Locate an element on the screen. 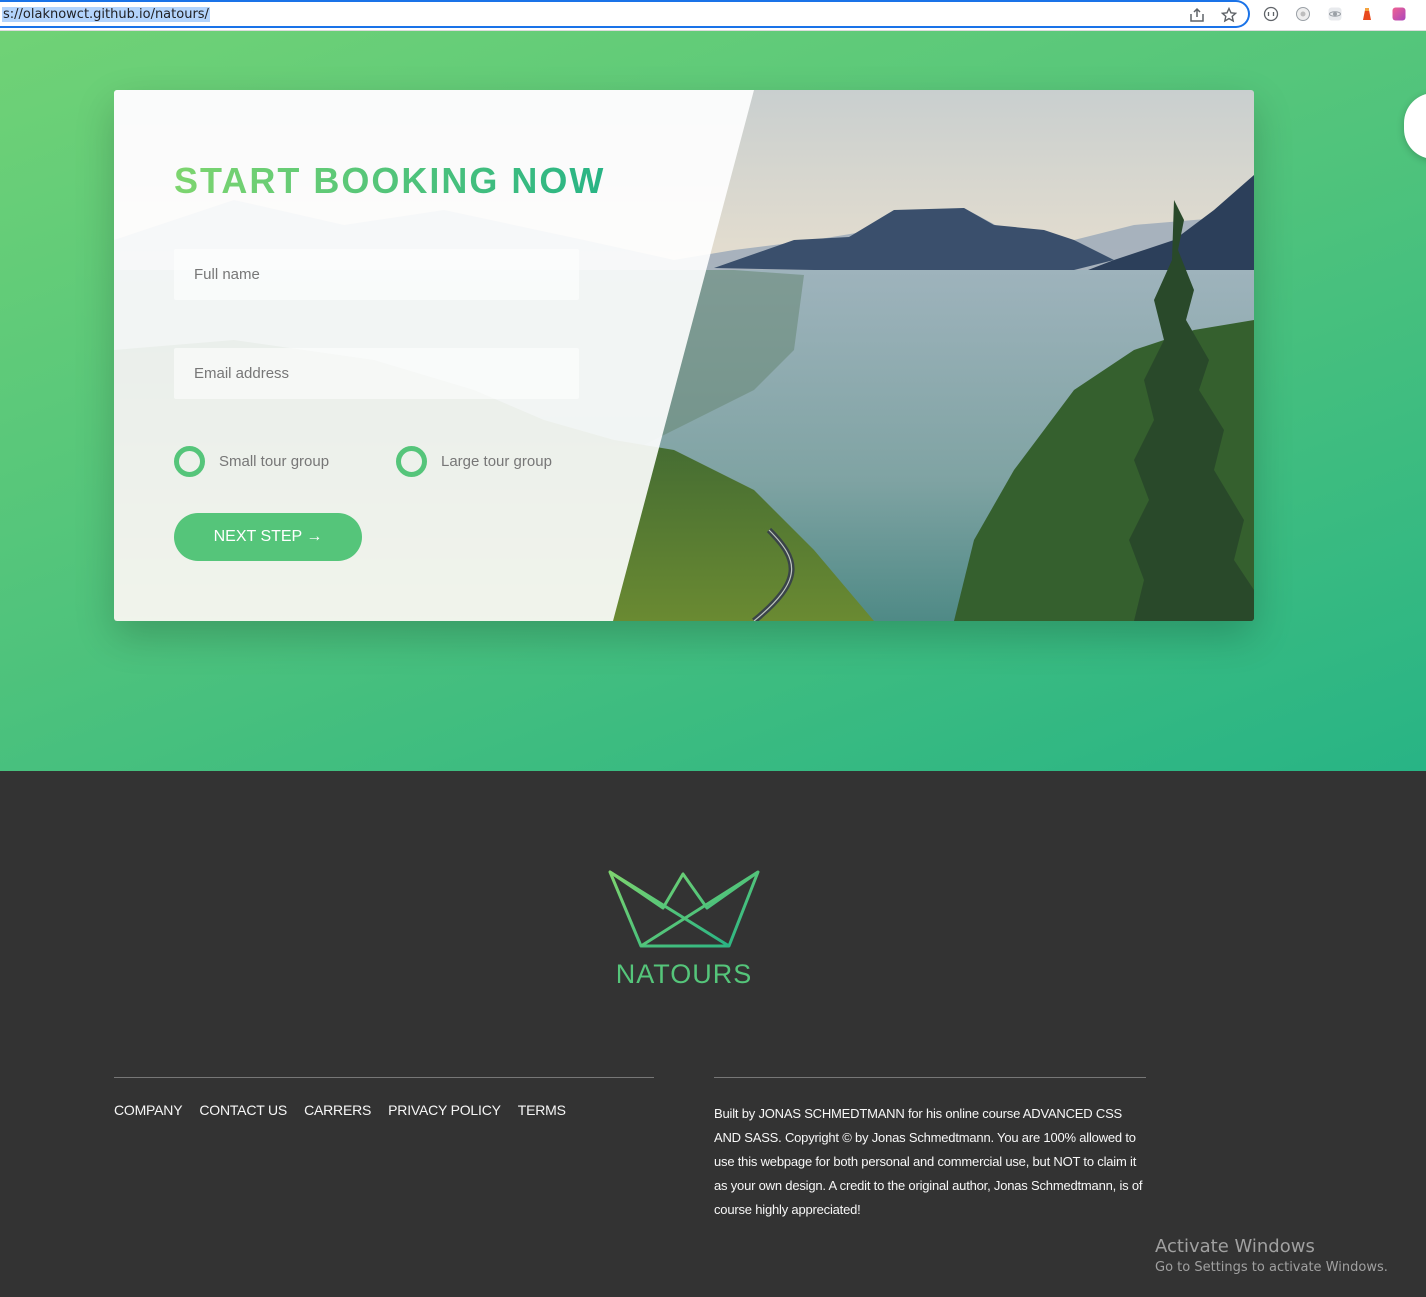  browser-toolbar: s://olaknowct.github.io/natours/ is located at coordinates (713, 15).